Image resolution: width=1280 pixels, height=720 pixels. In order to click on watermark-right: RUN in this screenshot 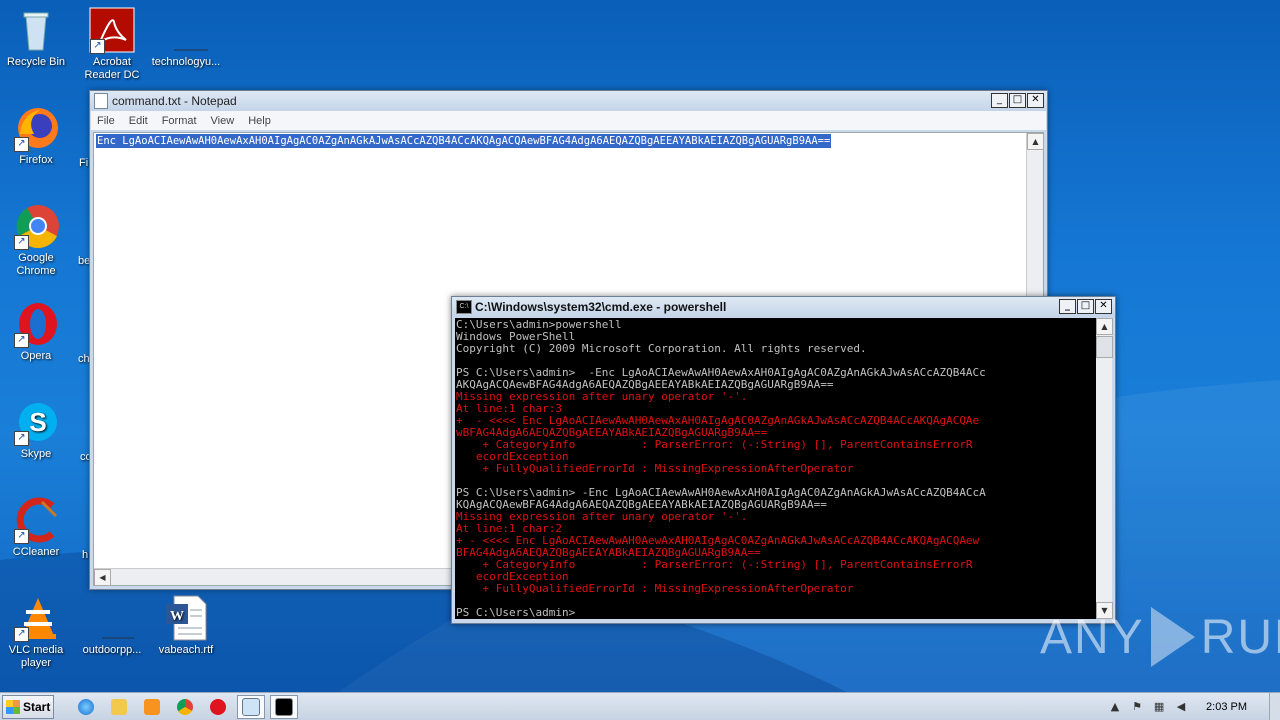, I will do `click(1240, 637)`.